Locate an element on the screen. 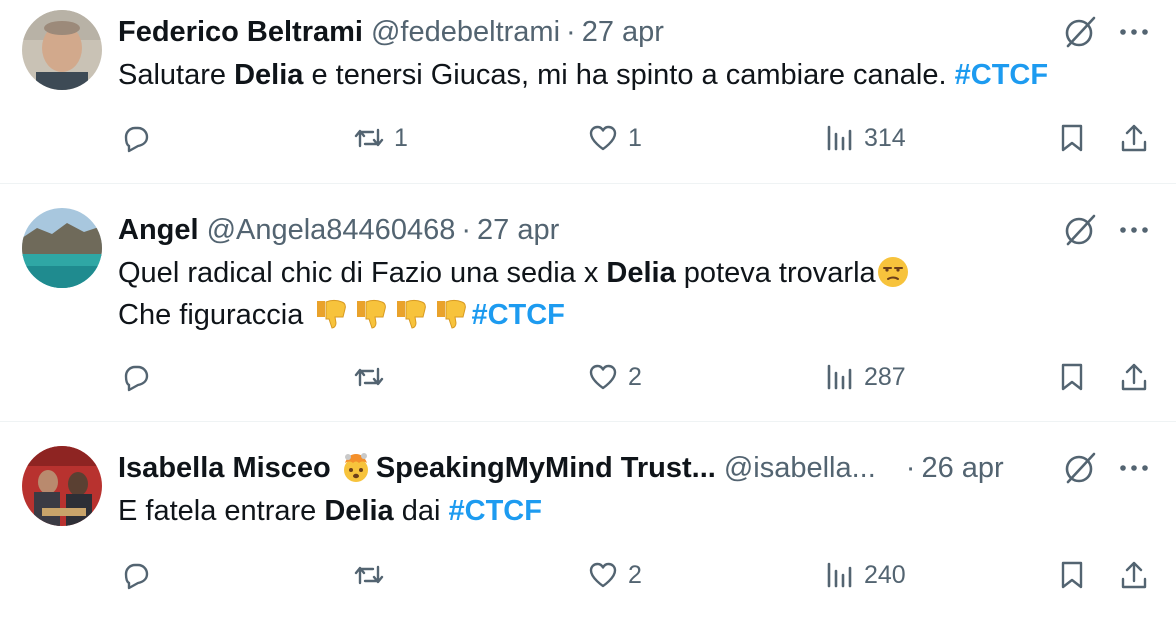  tweet-actions: 2 287 is located at coordinates (588, 377).